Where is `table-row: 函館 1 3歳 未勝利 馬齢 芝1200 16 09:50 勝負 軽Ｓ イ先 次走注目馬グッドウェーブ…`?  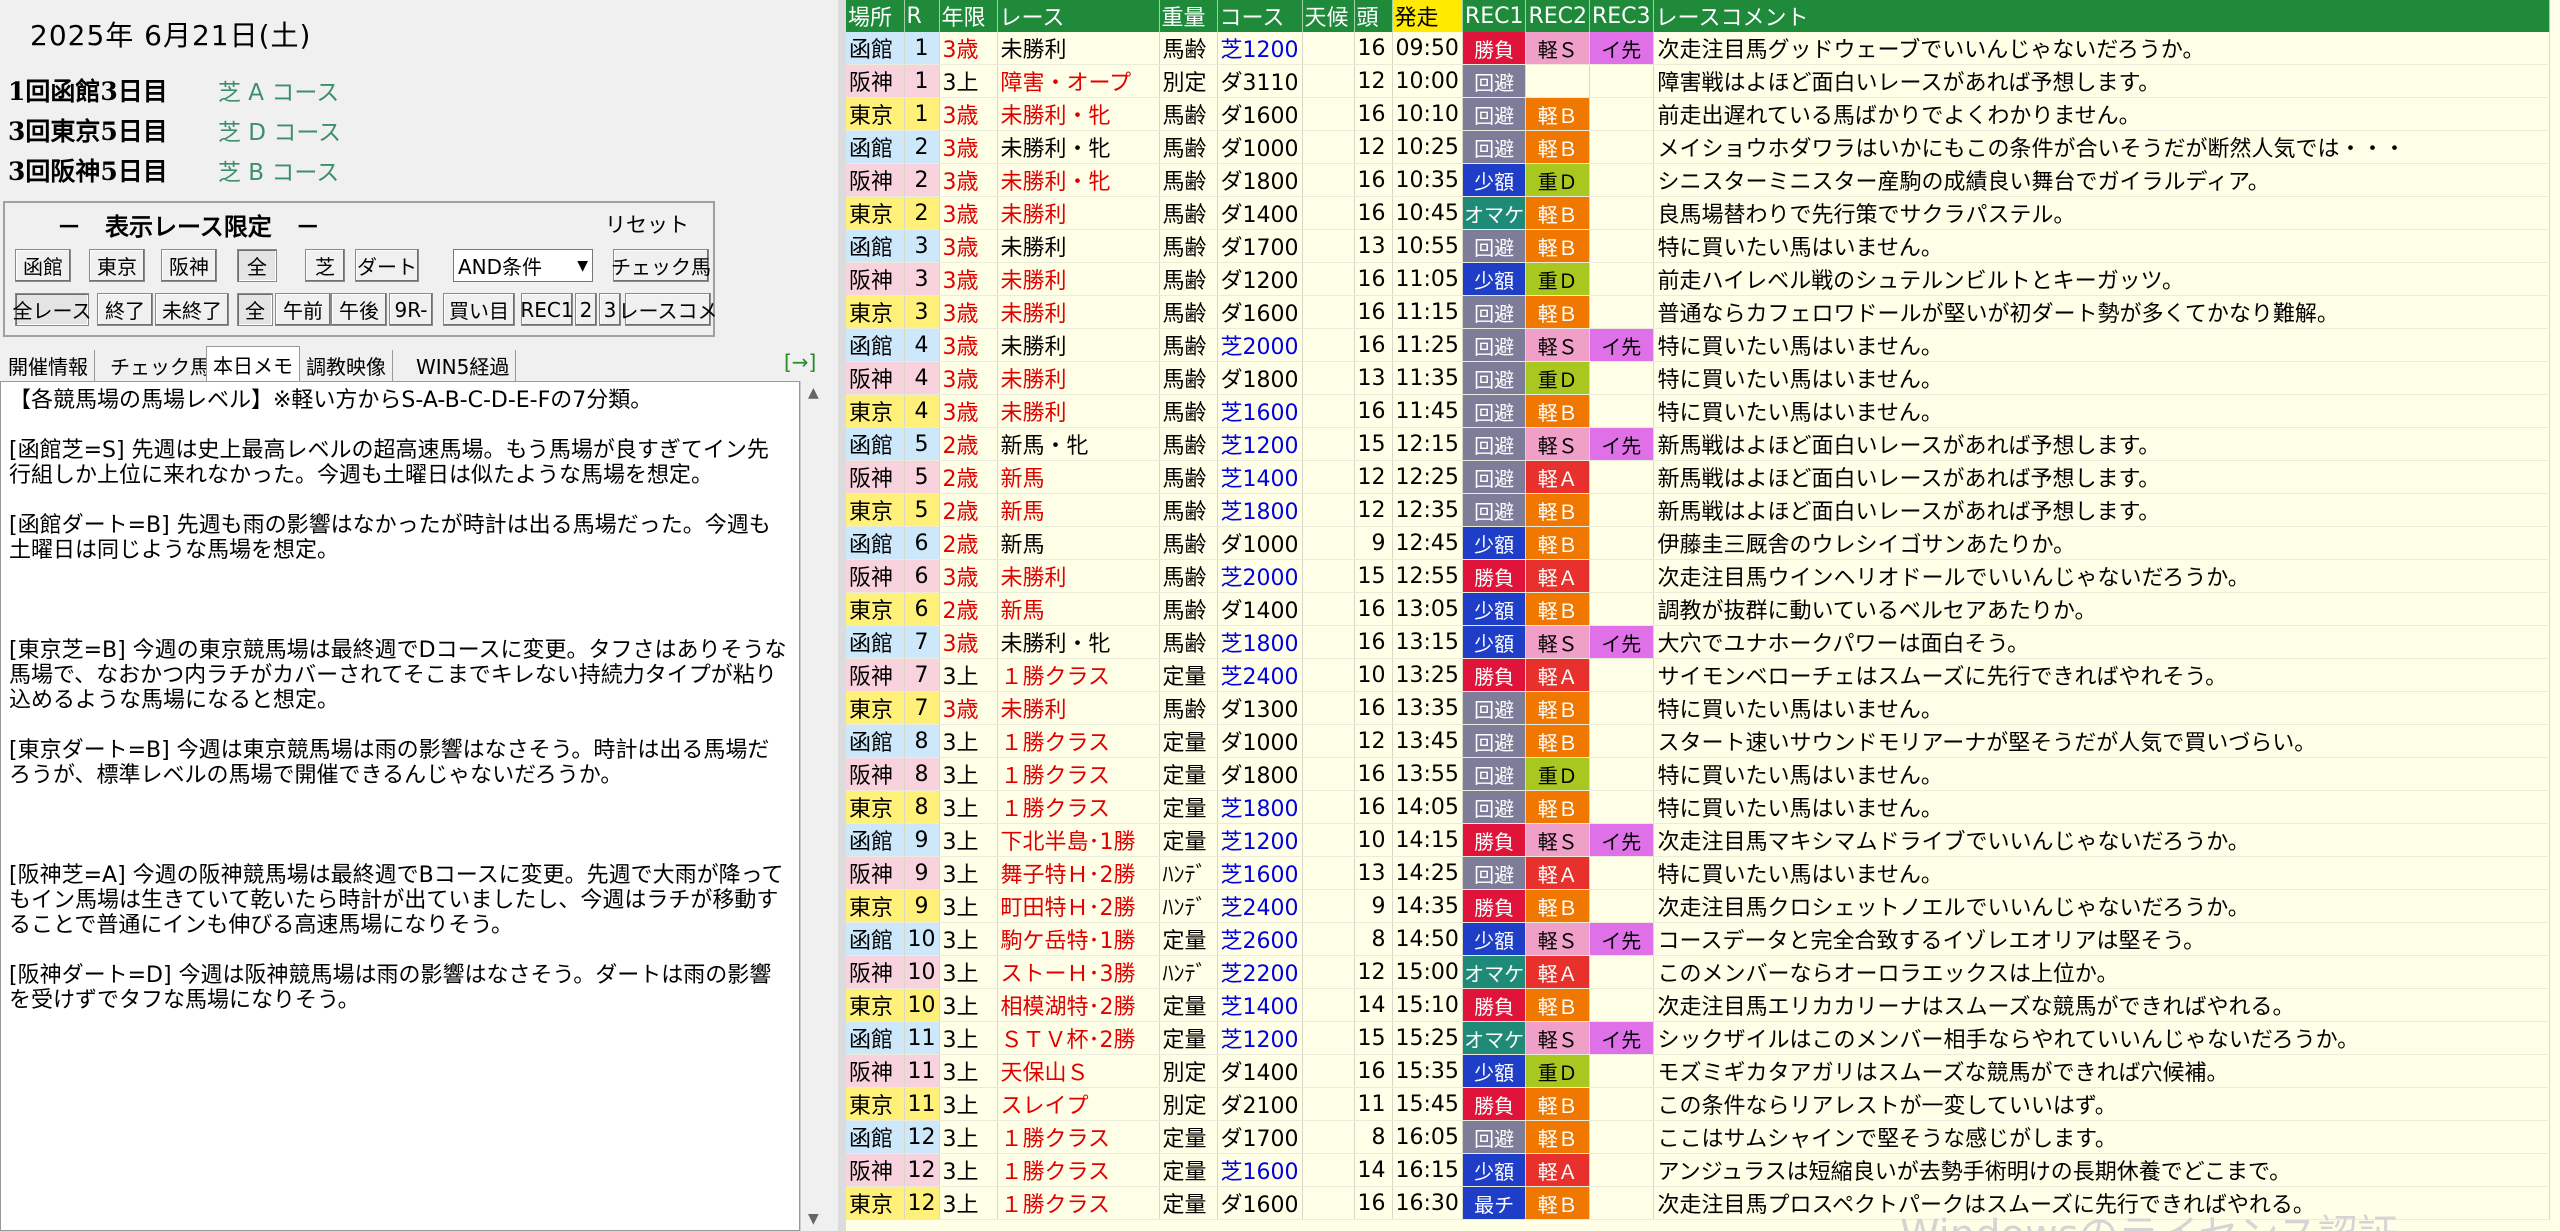 table-row: 函館 1 3歳 未勝利 馬齢 芝1200 16 09:50 勝負 軽Ｓ イ先 次走注目馬グッドウェーブ… is located at coordinates (1698, 48).